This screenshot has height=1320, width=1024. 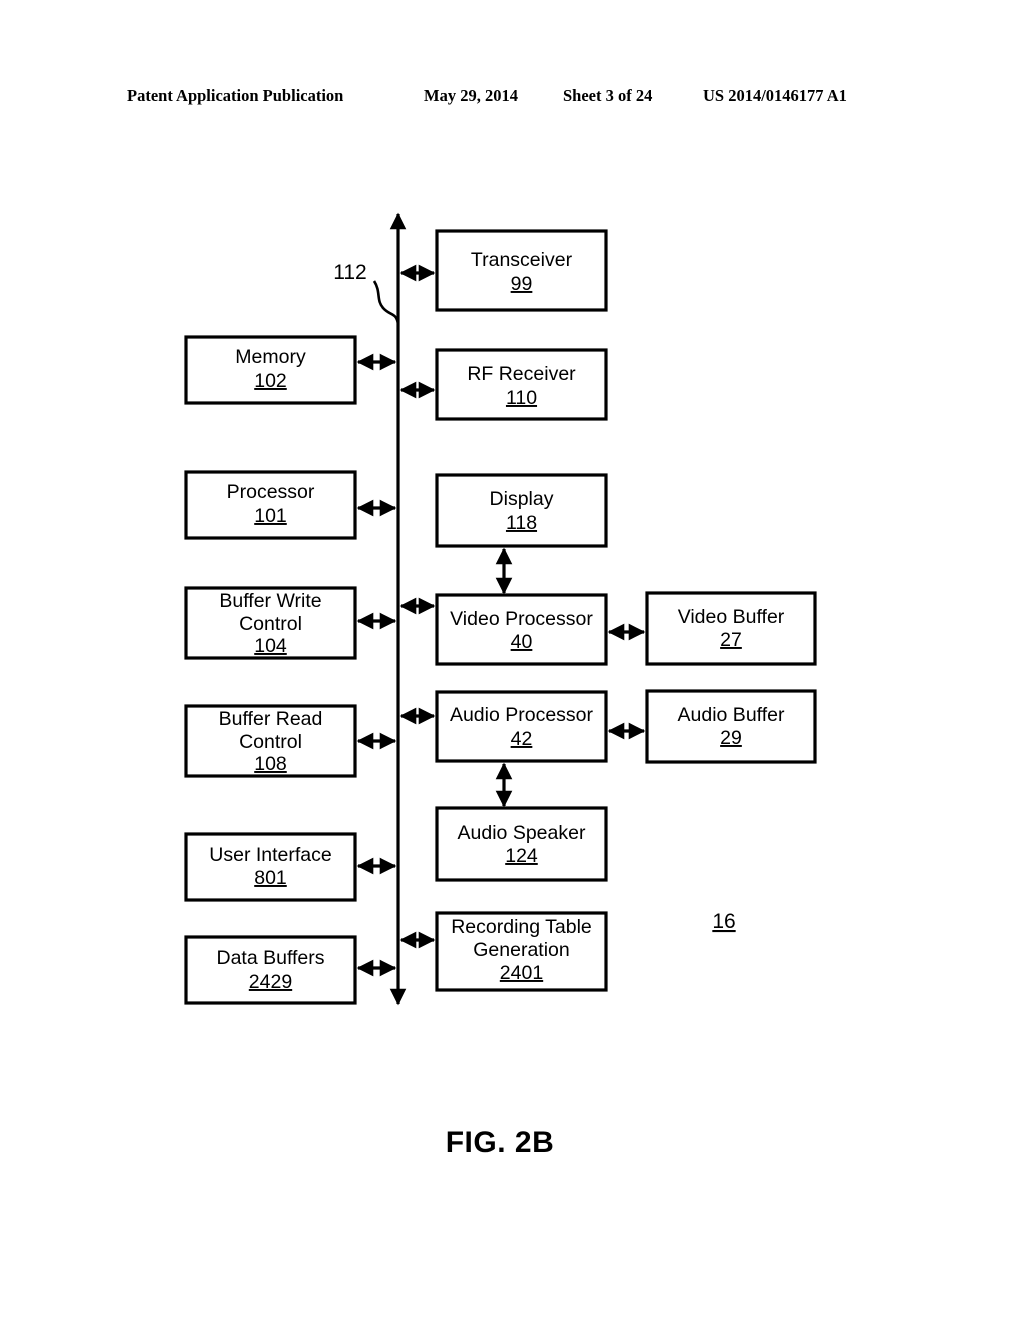 What do you see at coordinates (290, 867) in the screenshot?
I see `block-user-interface: User Interface 801` at bounding box center [290, 867].